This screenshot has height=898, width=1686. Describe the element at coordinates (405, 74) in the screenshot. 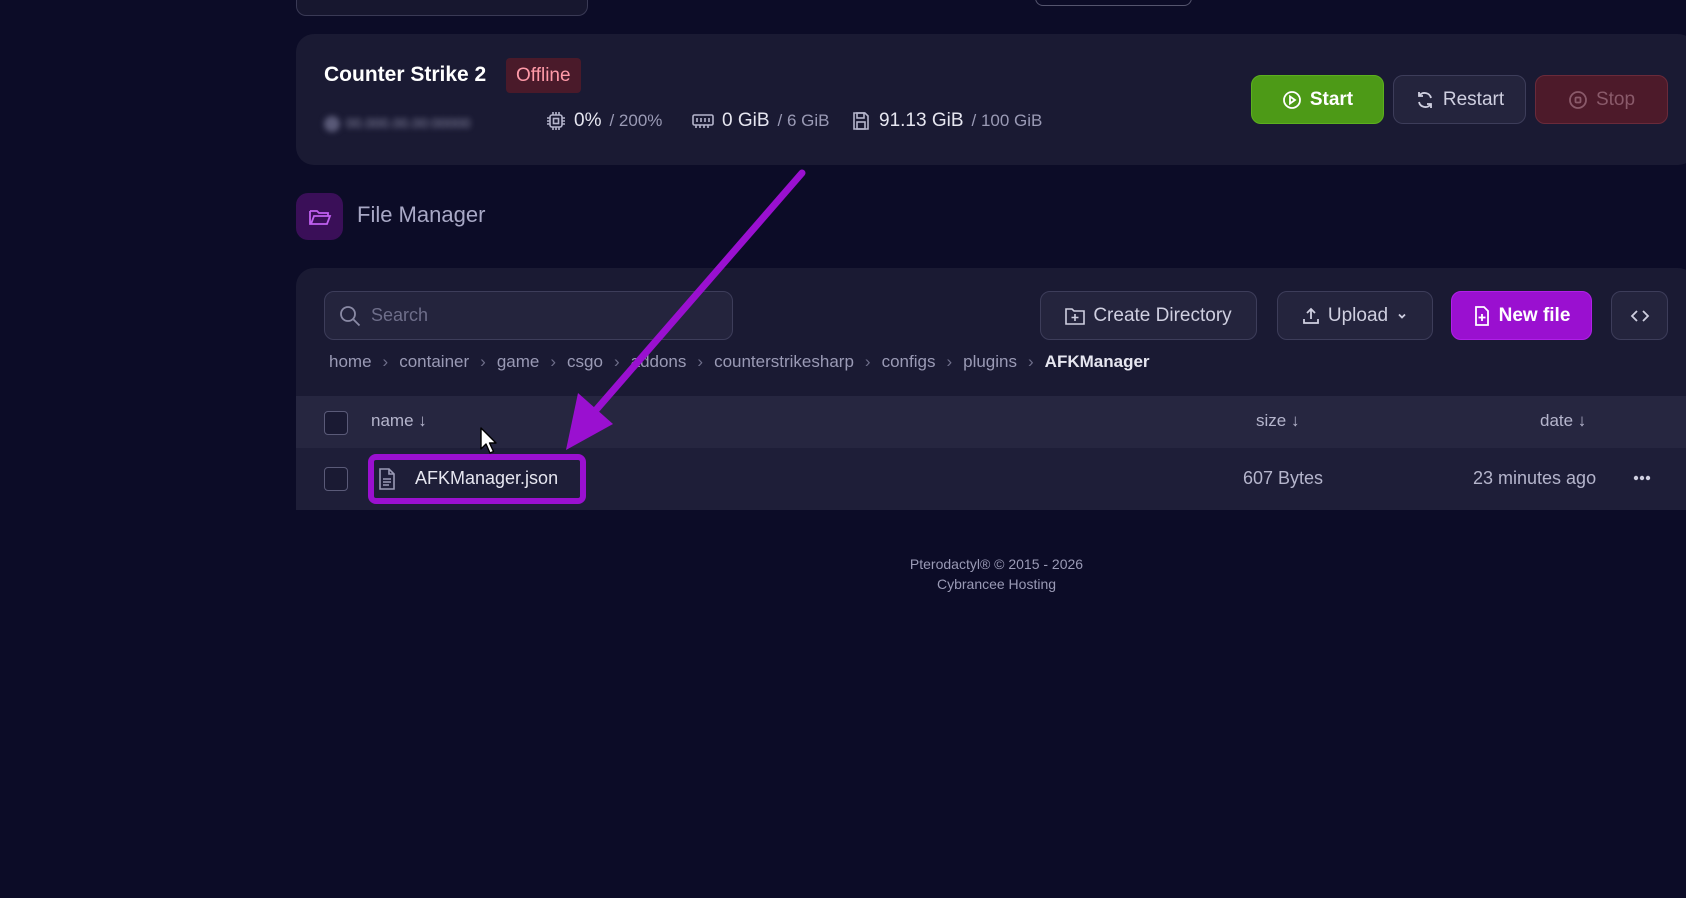

I see `server-name: Counter Strike 2` at that location.